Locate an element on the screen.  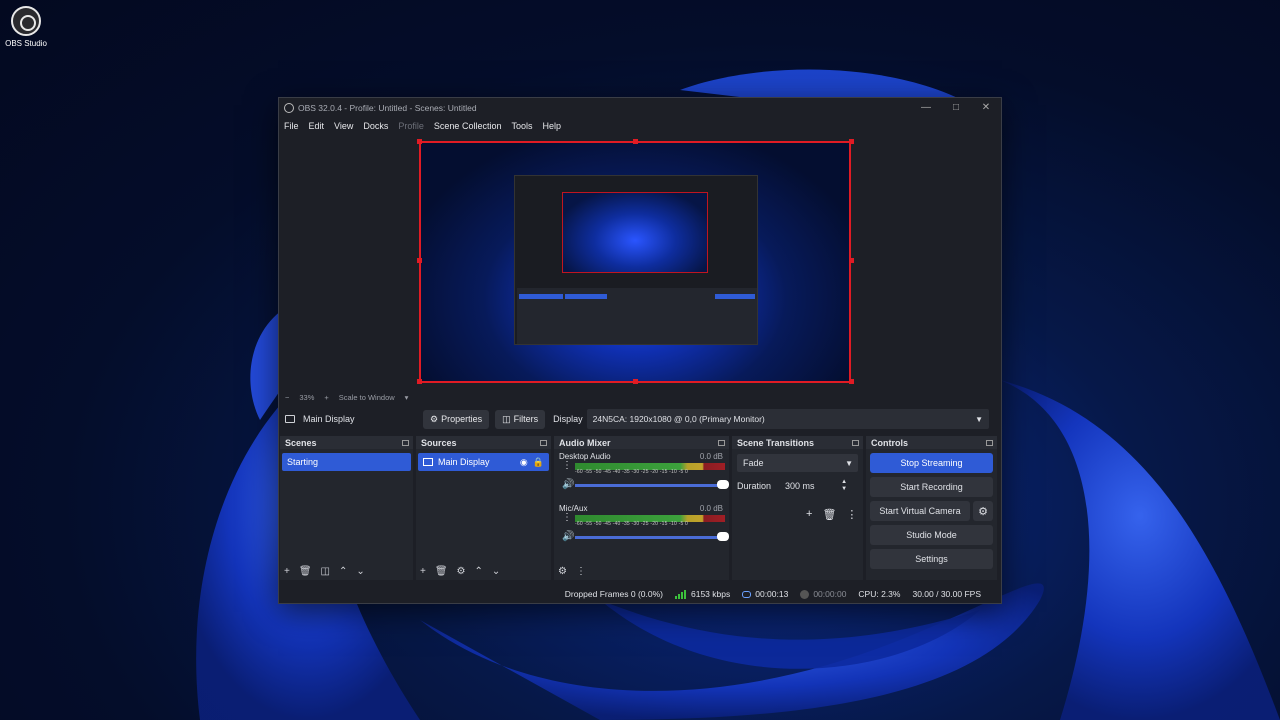
sources-title: Sources is located at coordinates (439, 442).